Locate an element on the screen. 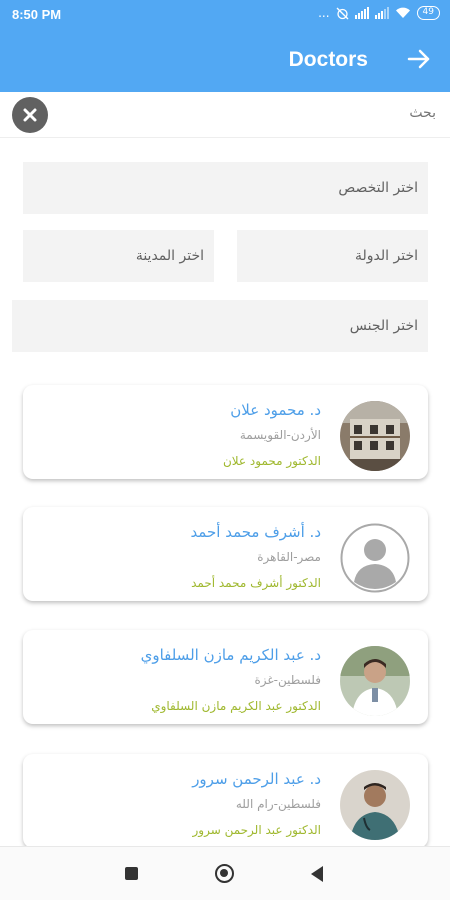 This screenshot has width=450, height=900. default-person-icon is located at coordinates (375, 558).